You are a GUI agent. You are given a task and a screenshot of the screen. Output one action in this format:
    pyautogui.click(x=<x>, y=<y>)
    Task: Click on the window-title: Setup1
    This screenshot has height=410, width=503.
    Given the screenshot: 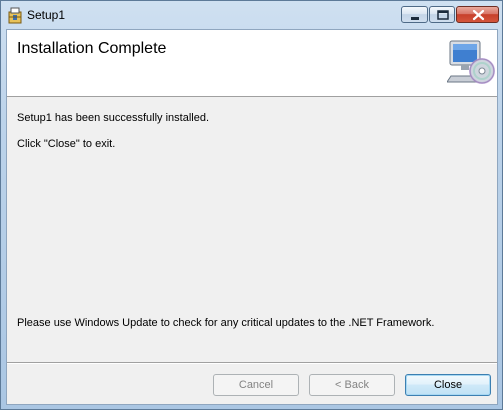 What is the action you would take?
    pyautogui.click(x=46, y=15)
    